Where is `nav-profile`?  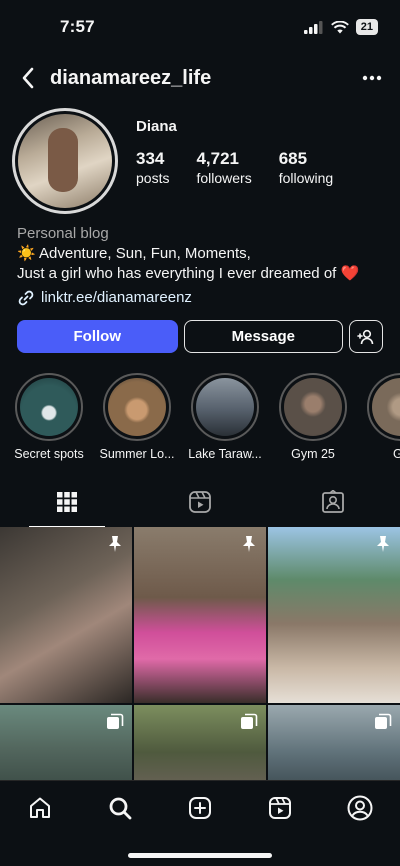 nav-profile is located at coordinates (360, 808).